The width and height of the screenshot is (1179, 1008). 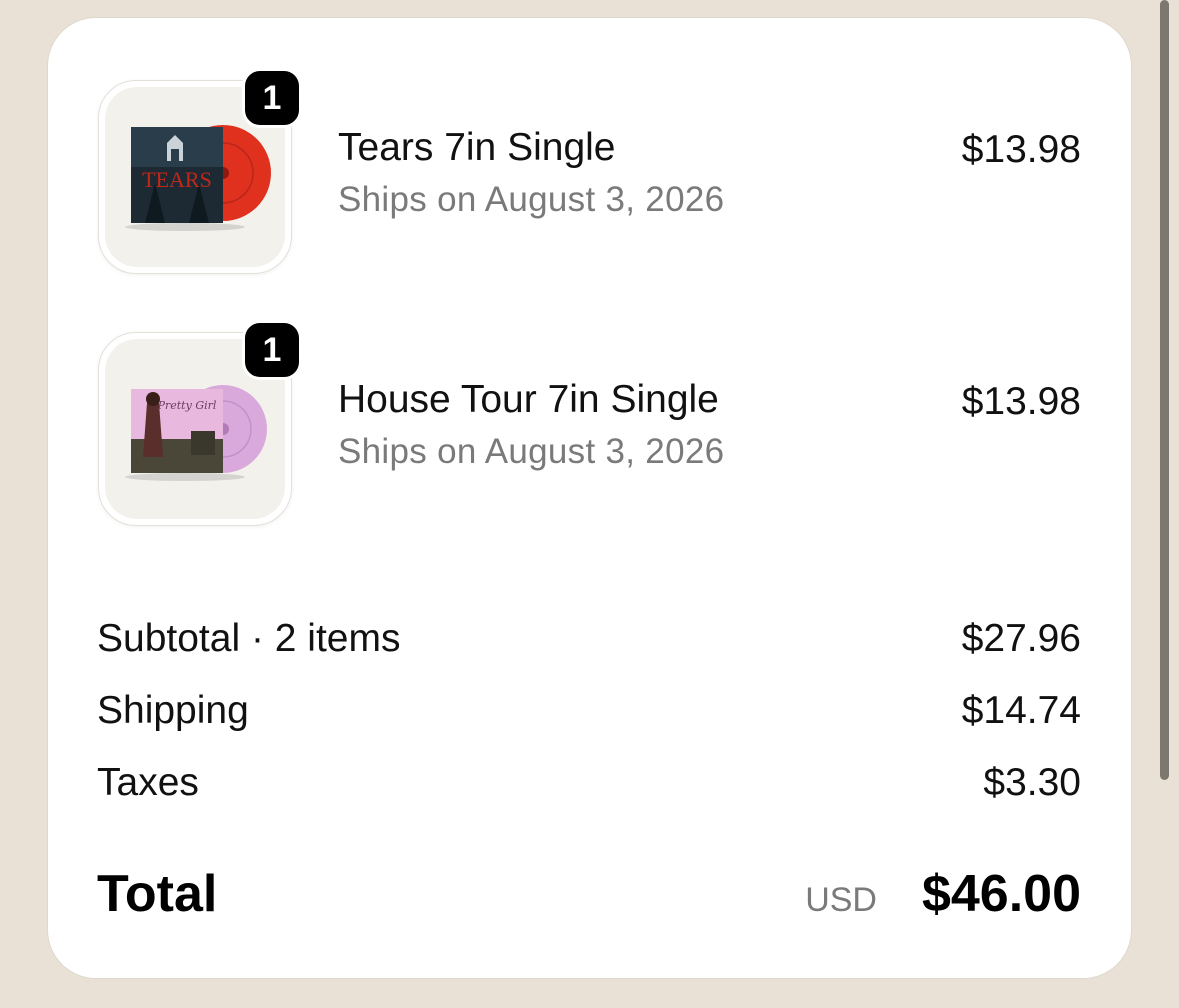 What do you see at coordinates (1164, 390) in the screenshot?
I see `scrollbar` at bounding box center [1164, 390].